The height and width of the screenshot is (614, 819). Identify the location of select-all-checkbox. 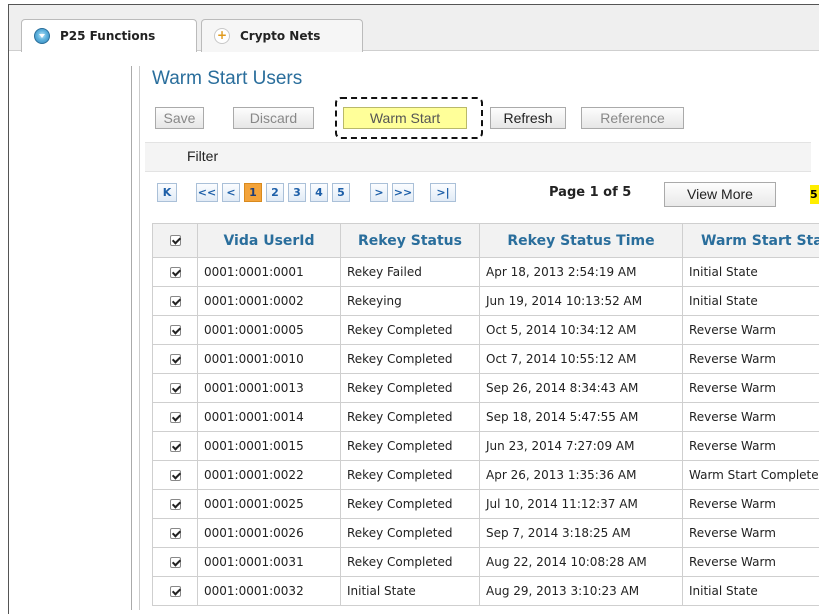
(175, 240).